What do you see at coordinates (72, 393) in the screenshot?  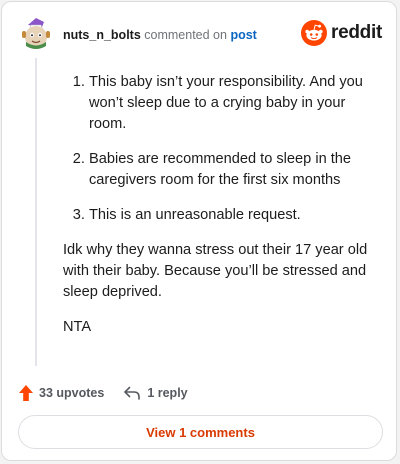 I see `upvote-count: 33 upvotes` at bounding box center [72, 393].